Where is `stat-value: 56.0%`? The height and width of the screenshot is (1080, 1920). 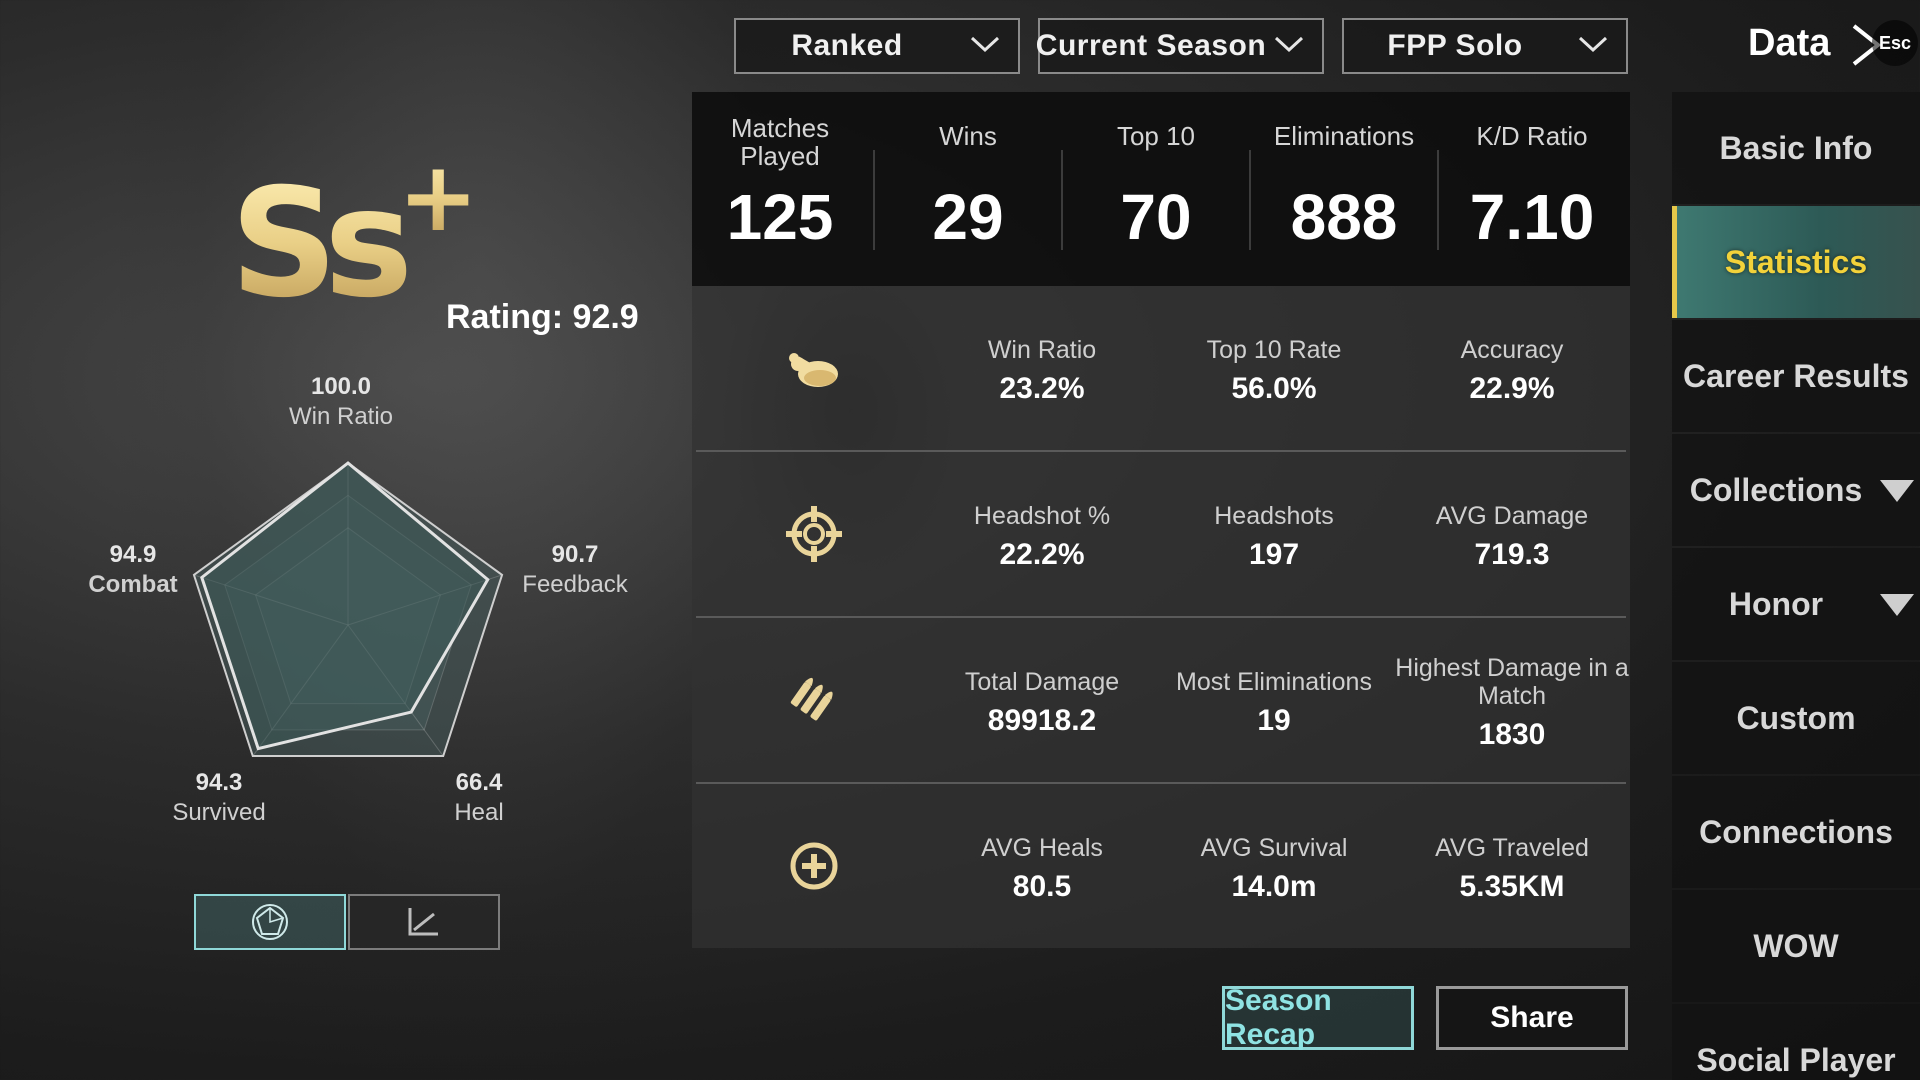 stat-value: 56.0% is located at coordinates (1274, 388).